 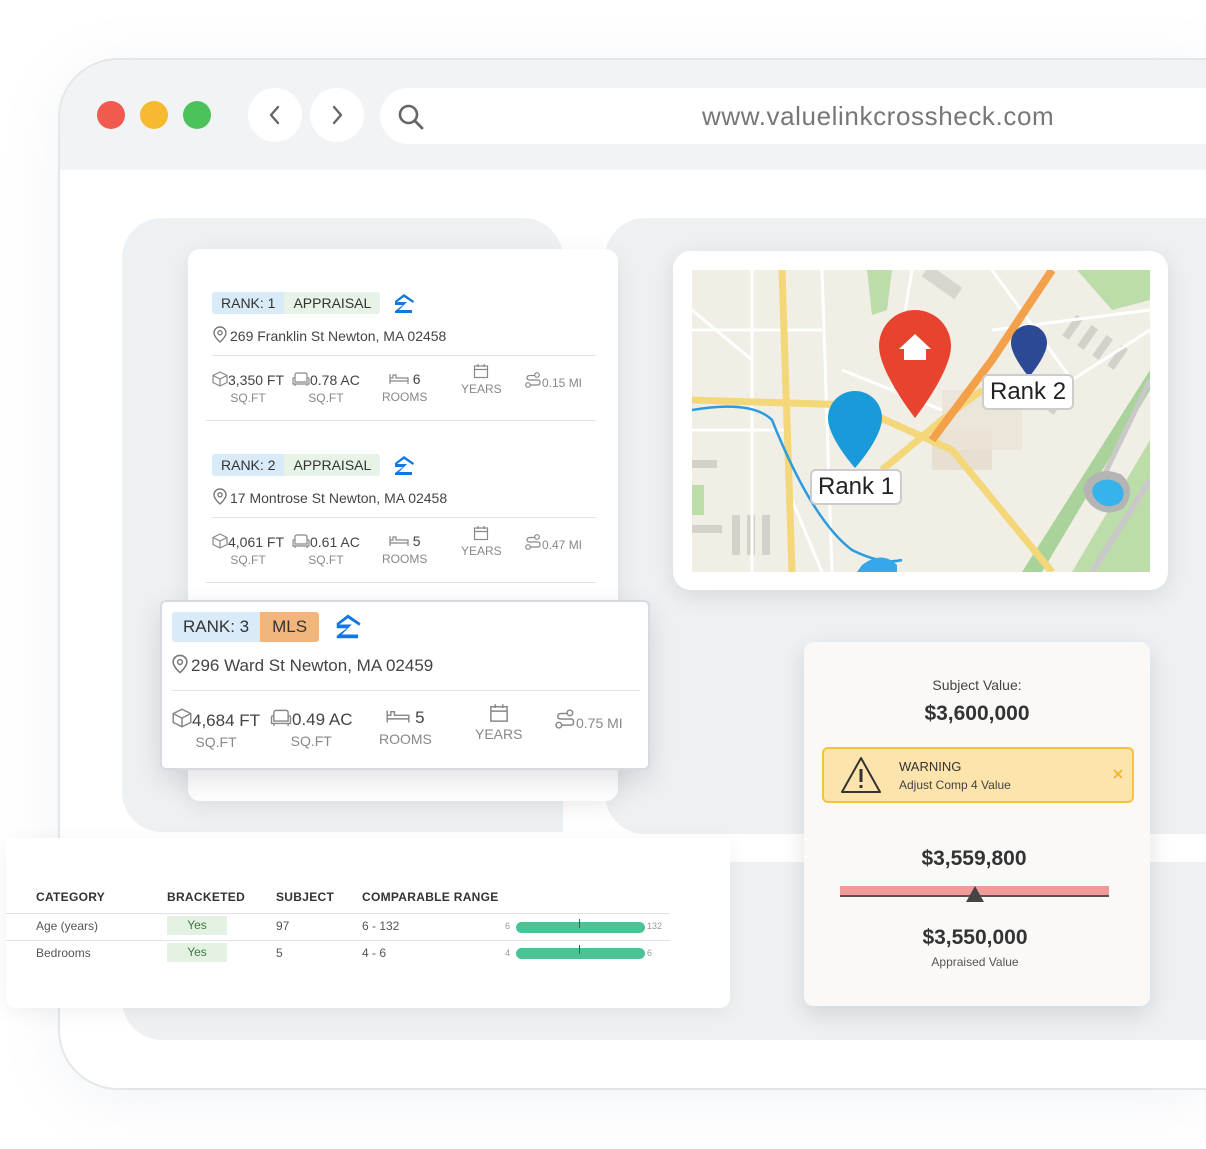 I want to click on range-max: 132, so click(x=655, y=926).